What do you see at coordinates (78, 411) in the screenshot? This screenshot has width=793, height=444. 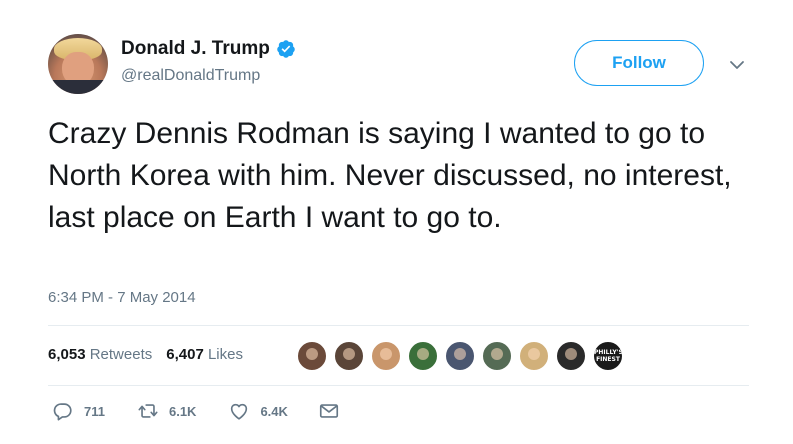 I see `reply-button: 711` at bounding box center [78, 411].